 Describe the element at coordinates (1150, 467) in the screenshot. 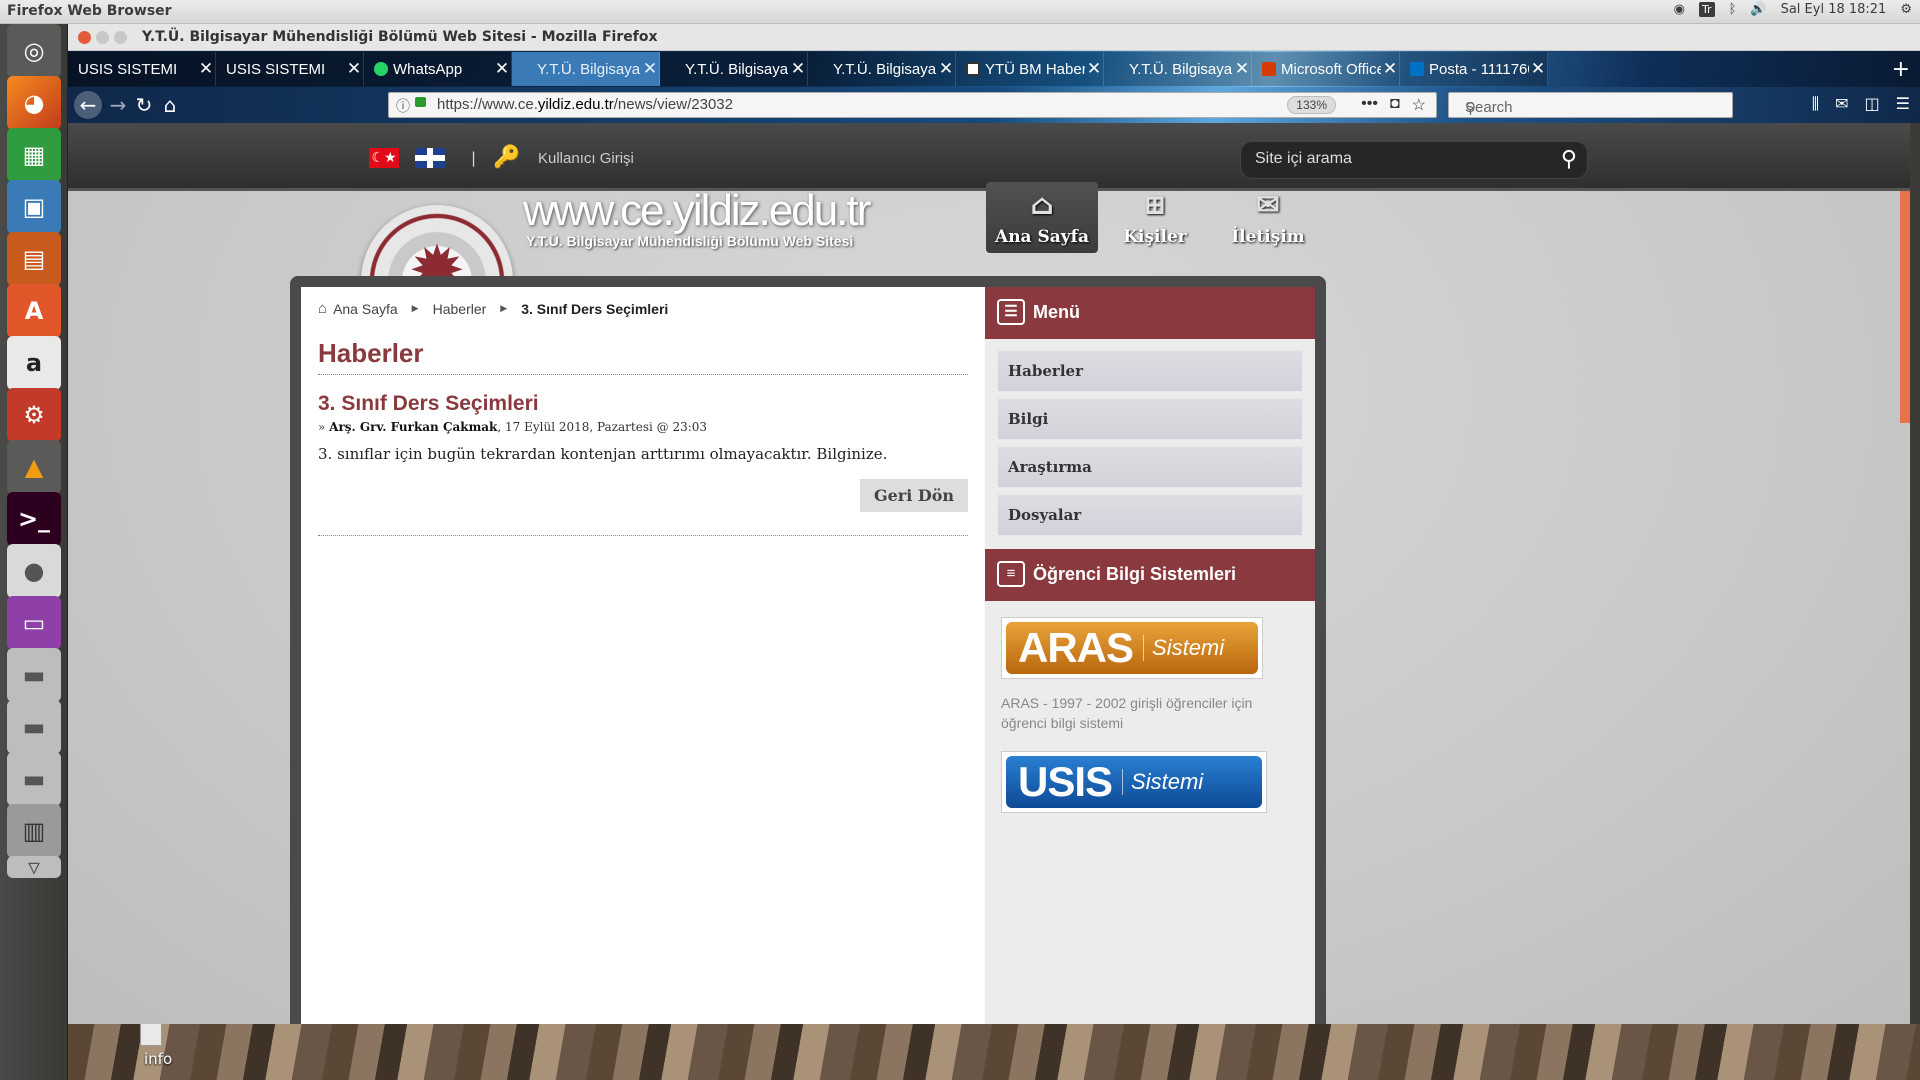

I see `menu-item-research: Araştırma` at that location.